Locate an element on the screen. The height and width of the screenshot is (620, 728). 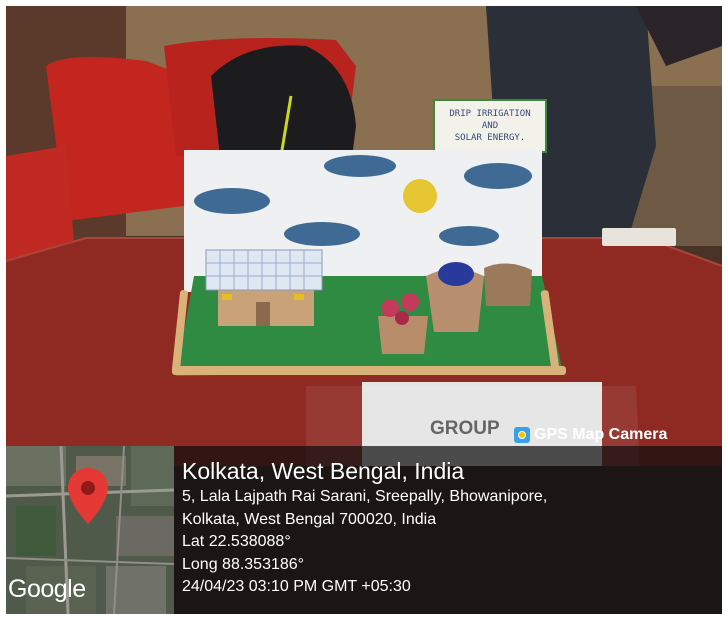
camera-icon is located at coordinates (522, 435).